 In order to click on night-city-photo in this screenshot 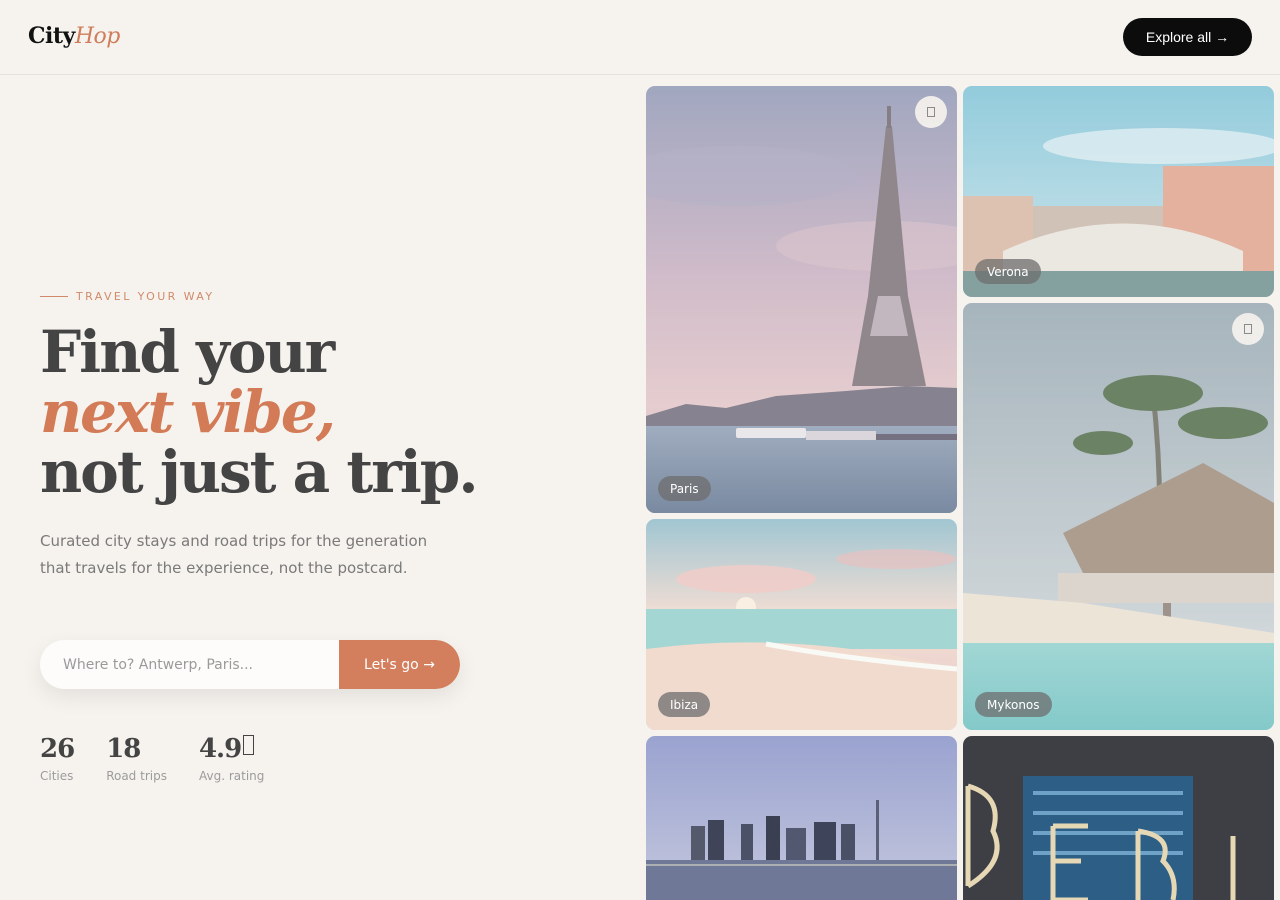, I will do `click(1118, 818)`.